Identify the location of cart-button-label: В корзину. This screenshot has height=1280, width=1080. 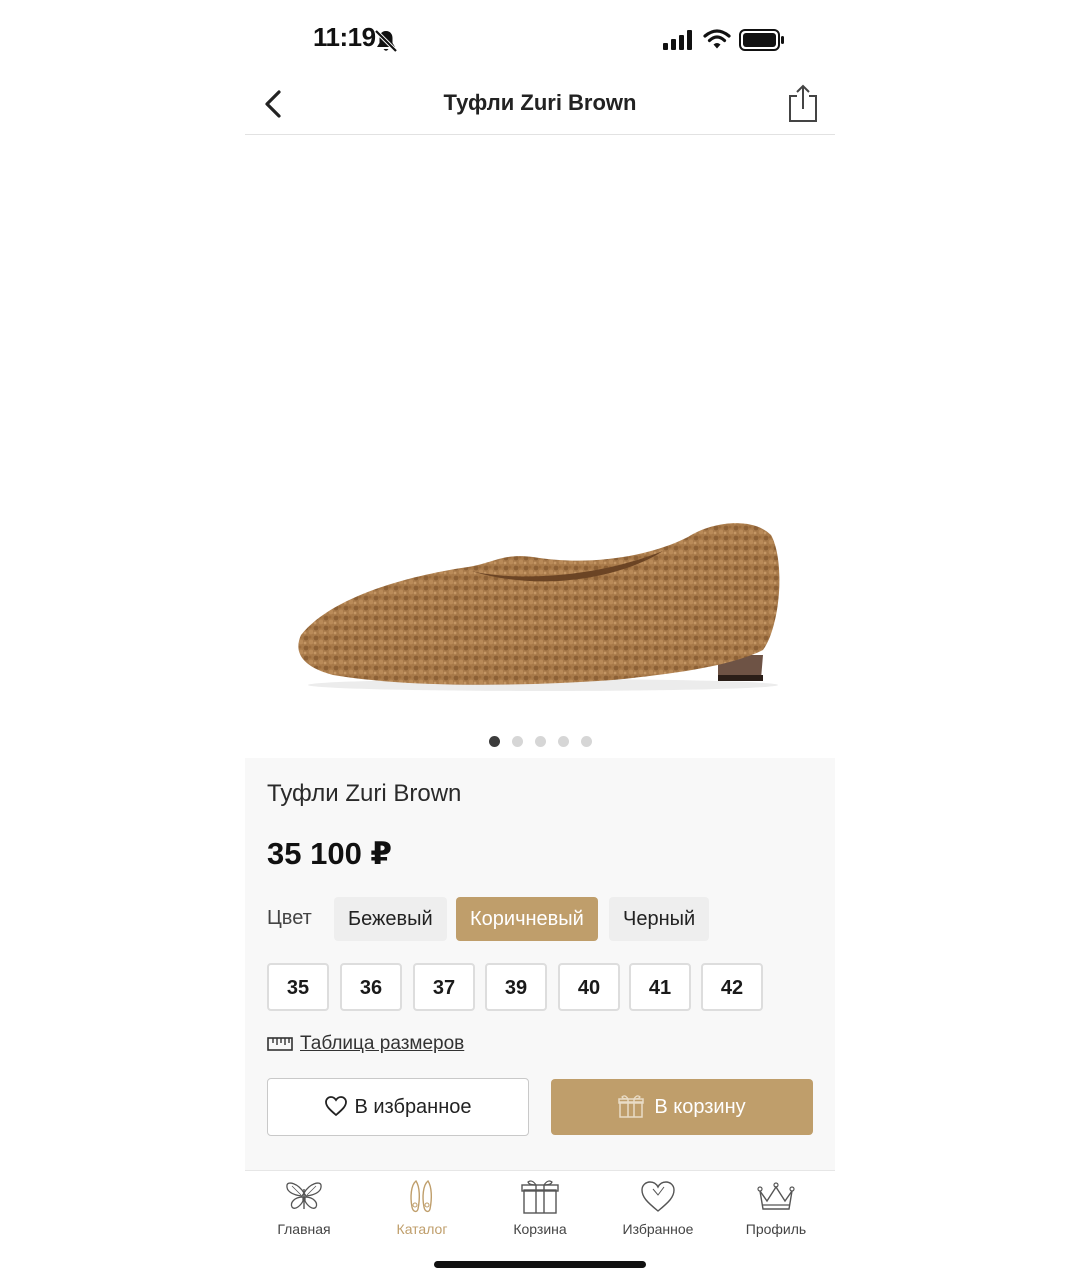
(700, 1107).